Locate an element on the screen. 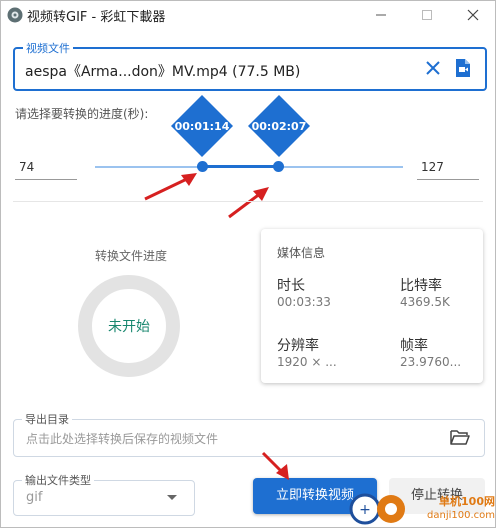  section-divider is located at coordinates (248, 201).